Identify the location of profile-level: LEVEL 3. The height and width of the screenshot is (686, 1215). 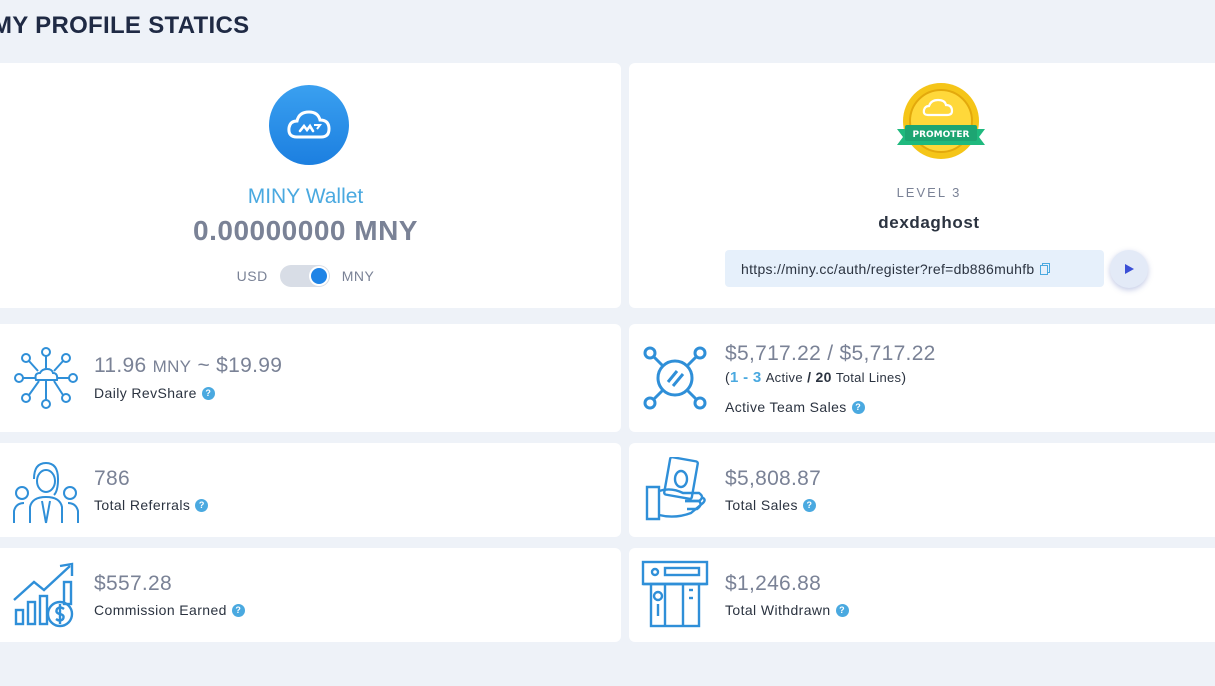
(929, 192).